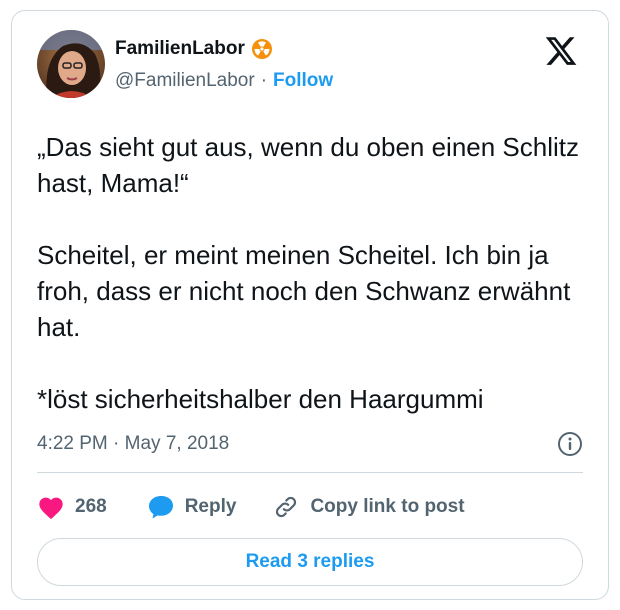 The height and width of the screenshot is (610, 620). Describe the element at coordinates (286, 507) in the screenshot. I see `link-icon` at that location.